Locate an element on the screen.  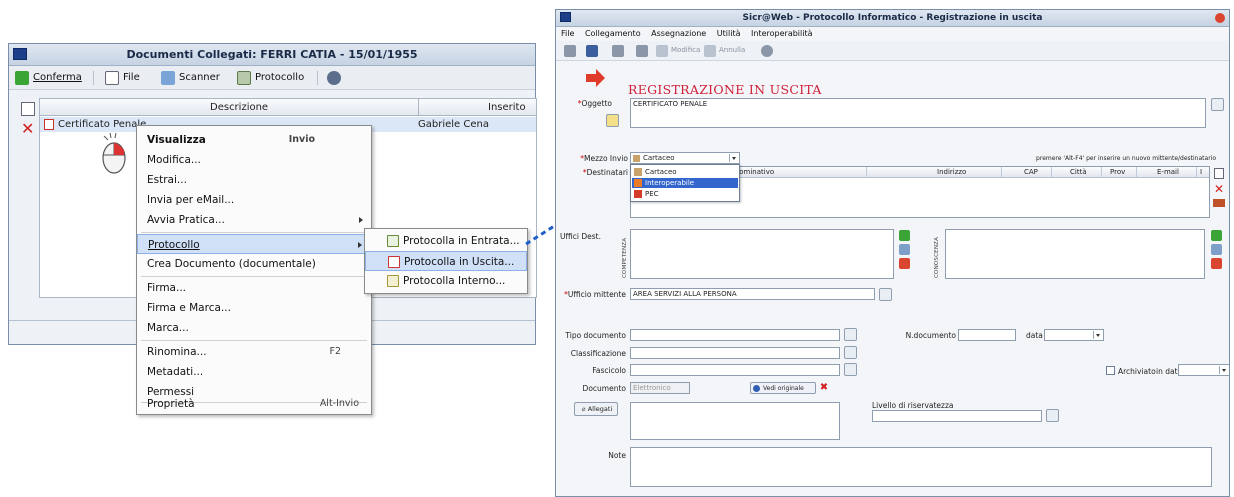
stamp-icon is located at coordinates (618, 51).